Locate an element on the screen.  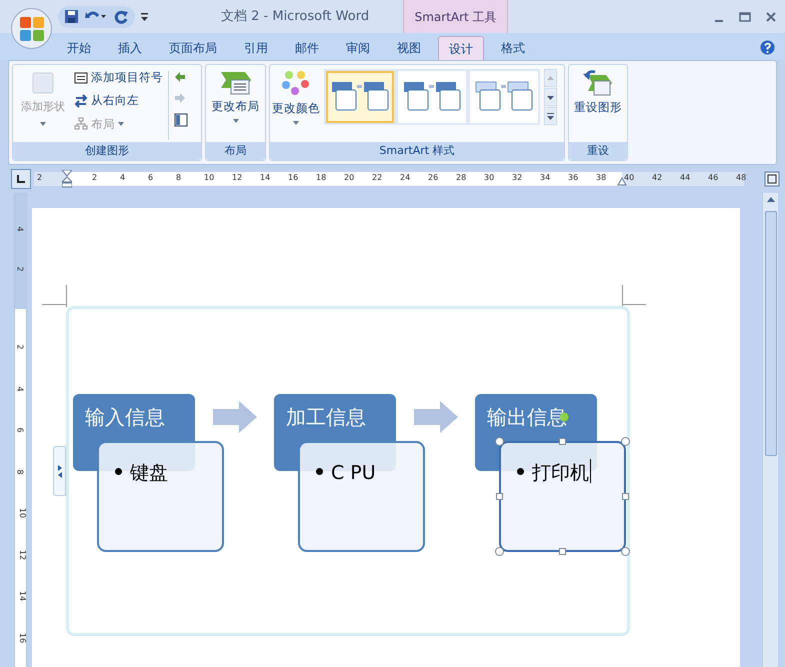
tab-stop-icon is located at coordinates (21, 179).